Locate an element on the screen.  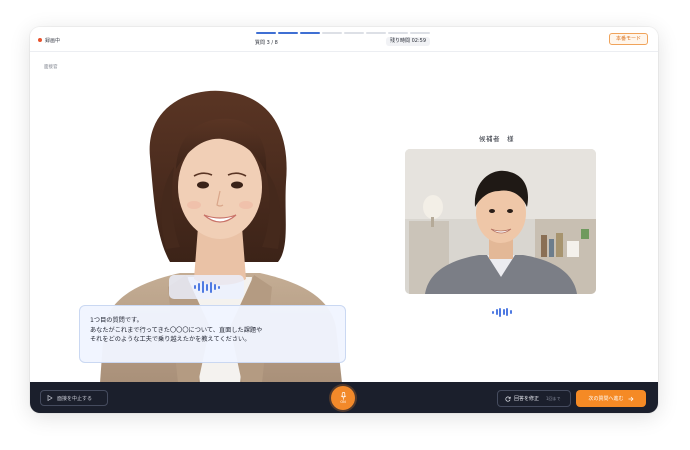
interviewer-role-label: 面接官 is located at coordinates (51, 67).